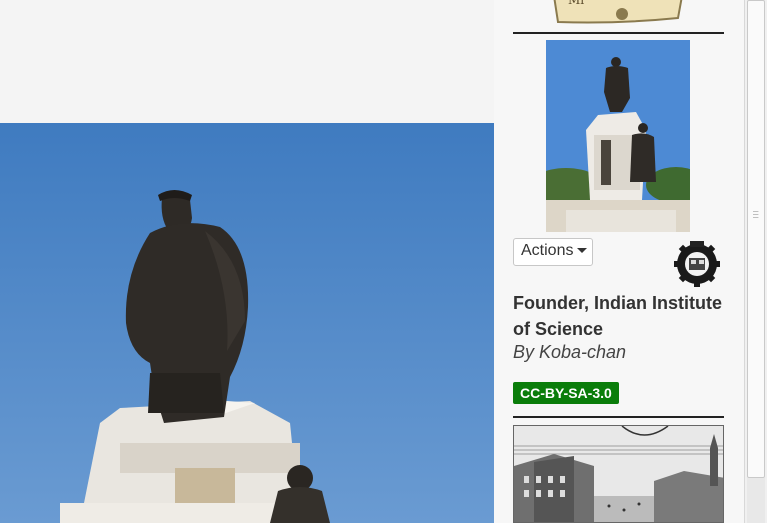  What do you see at coordinates (618, 14) in the screenshot?
I see `site-logo-badge: Mi` at bounding box center [618, 14].